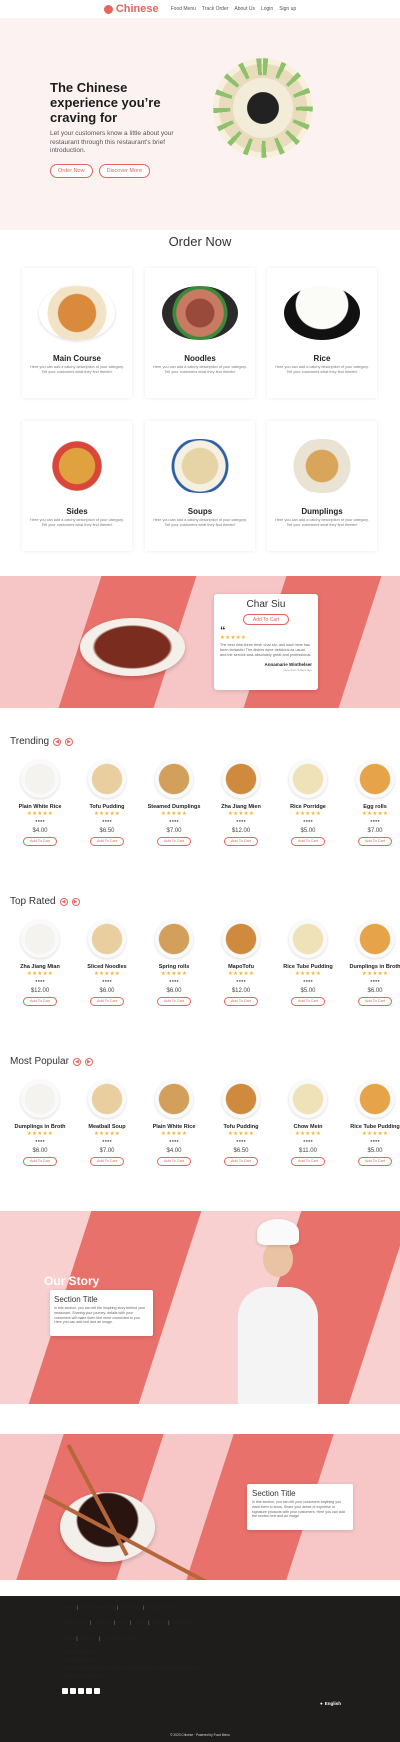 The image size is (400, 1742). Describe the element at coordinates (372, 816) in the screenshot. I see `food-item-card: Egg rolls ★★★★★ ●●●● $7.00 Add To Cart` at that location.